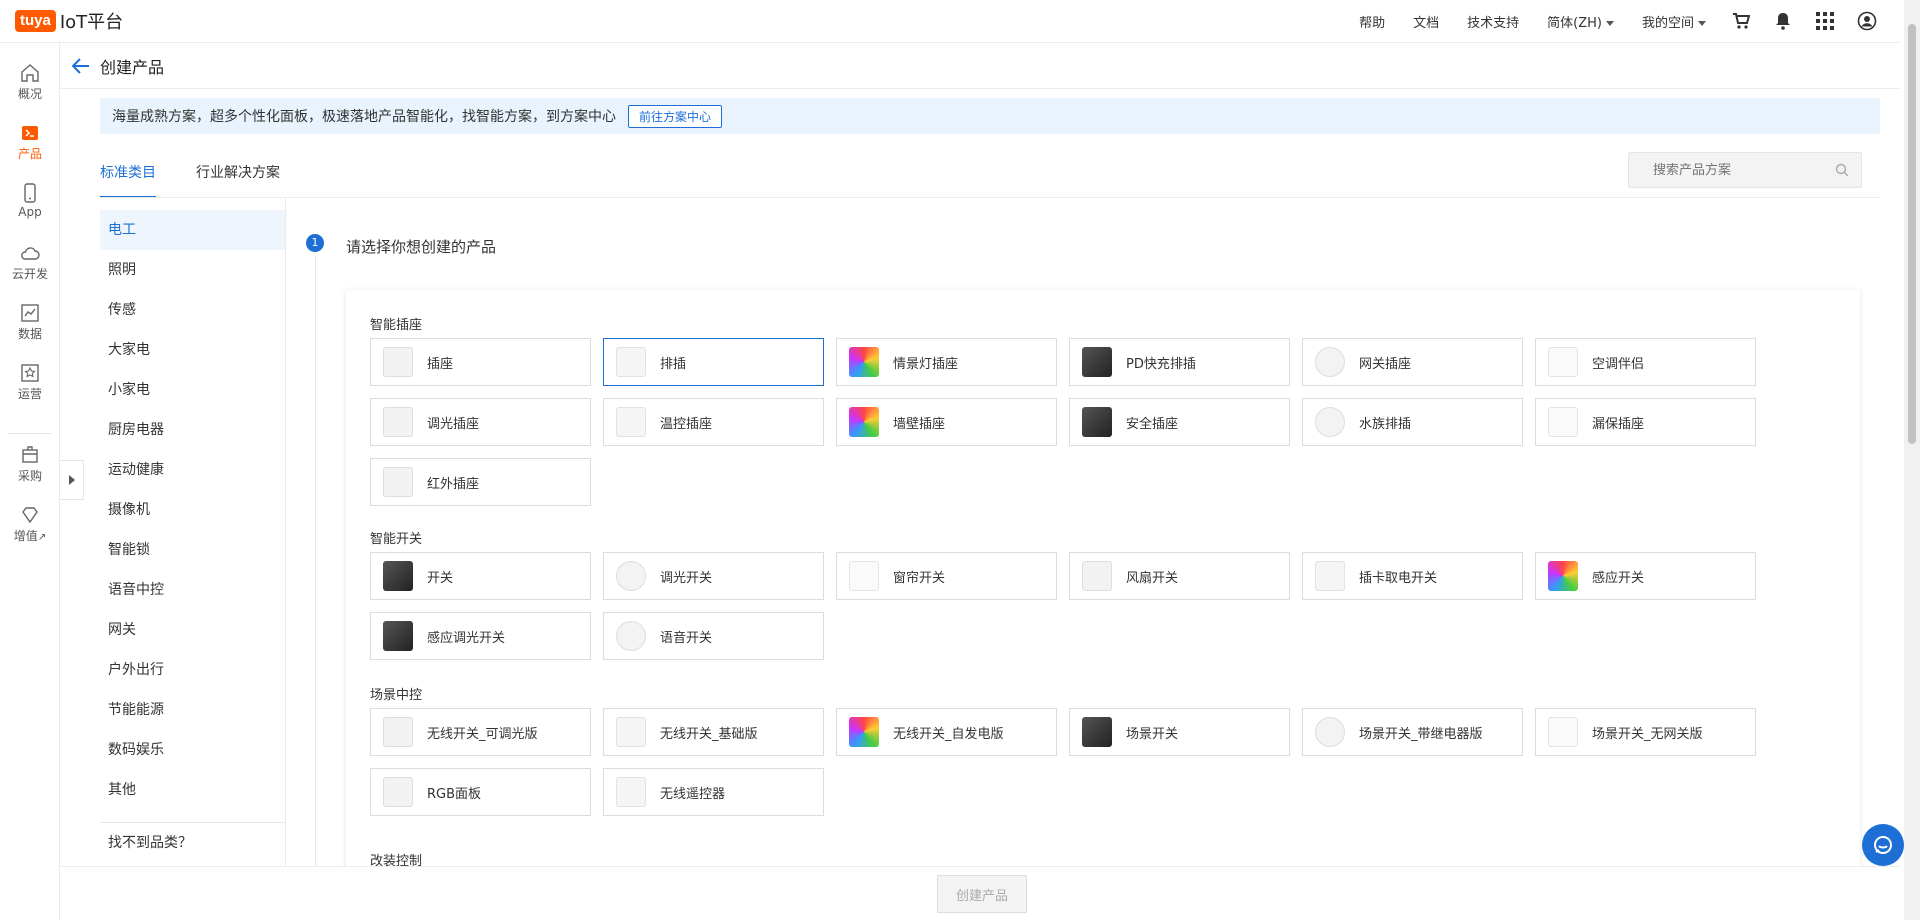 The height and width of the screenshot is (920, 1920). I want to click on nav-item-data: 数据, so click(30, 322).